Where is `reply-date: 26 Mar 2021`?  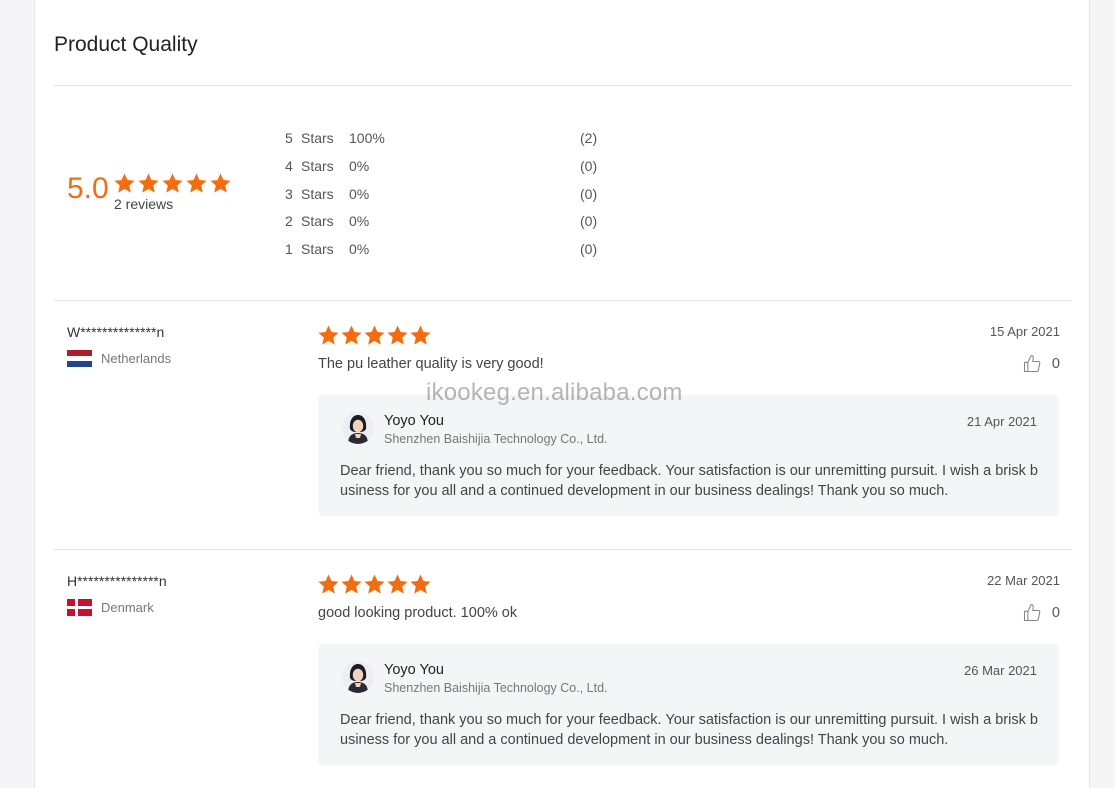
reply-date: 26 Mar 2021 is located at coordinates (1000, 670).